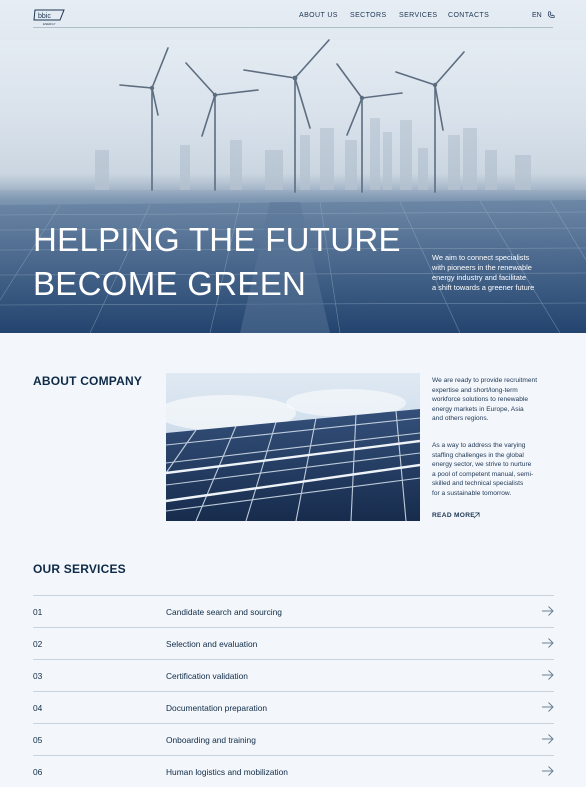 This screenshot has width=586, height=787. Describe the element at coordinates (478, 483) in the screenshot. I see `about-text-line: skilled and technical specialists` at that location.